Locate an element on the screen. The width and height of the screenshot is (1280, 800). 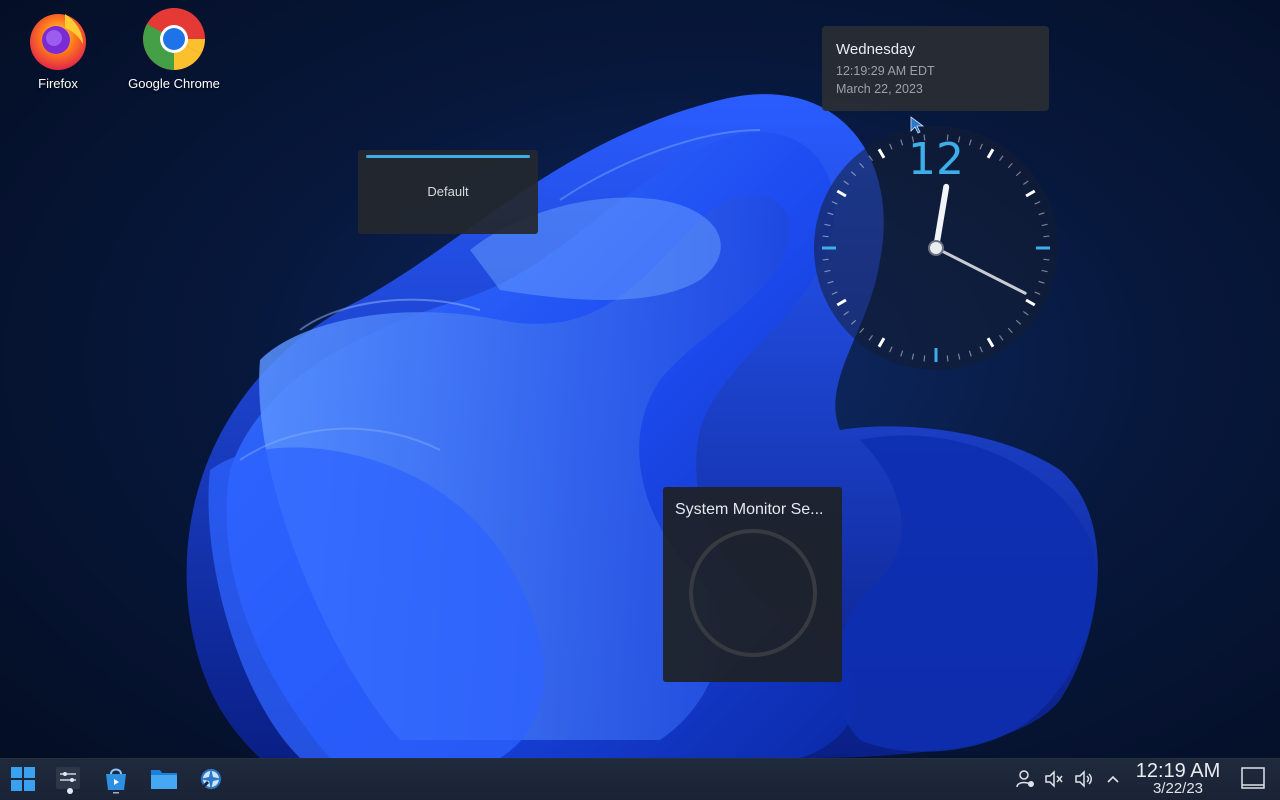
file-manager-icon is located at coordinates (164, 779).